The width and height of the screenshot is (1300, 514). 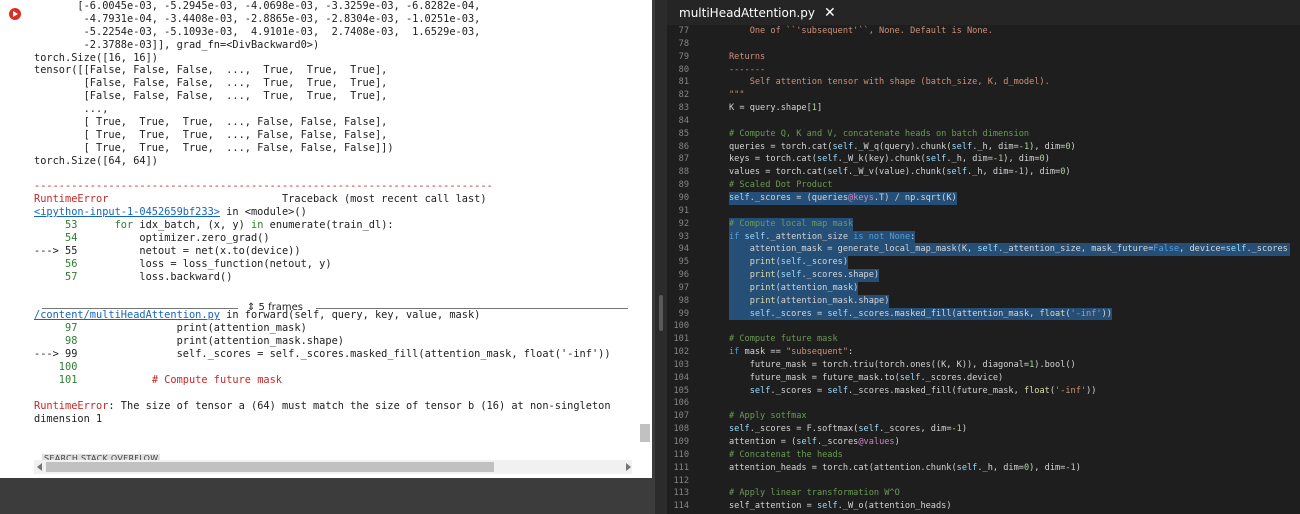 I want to click on line-number: 111, so click(x=681, y=467).